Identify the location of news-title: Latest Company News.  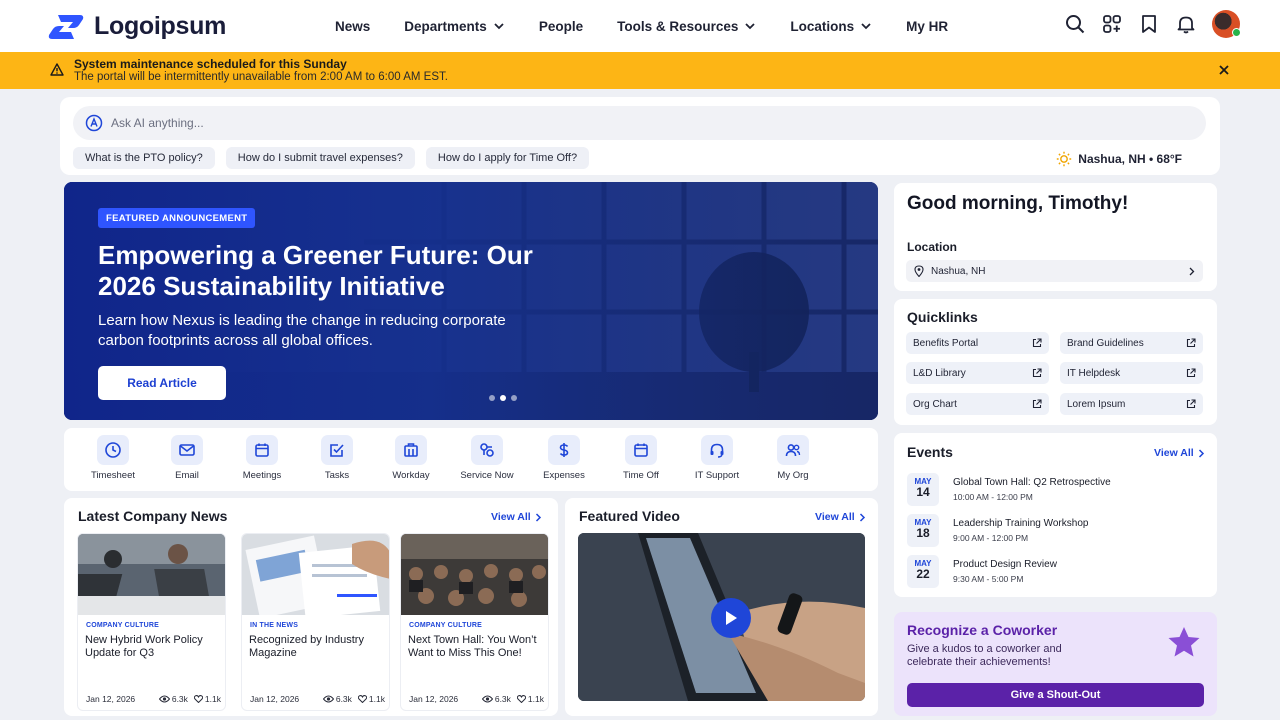
(153, 516).